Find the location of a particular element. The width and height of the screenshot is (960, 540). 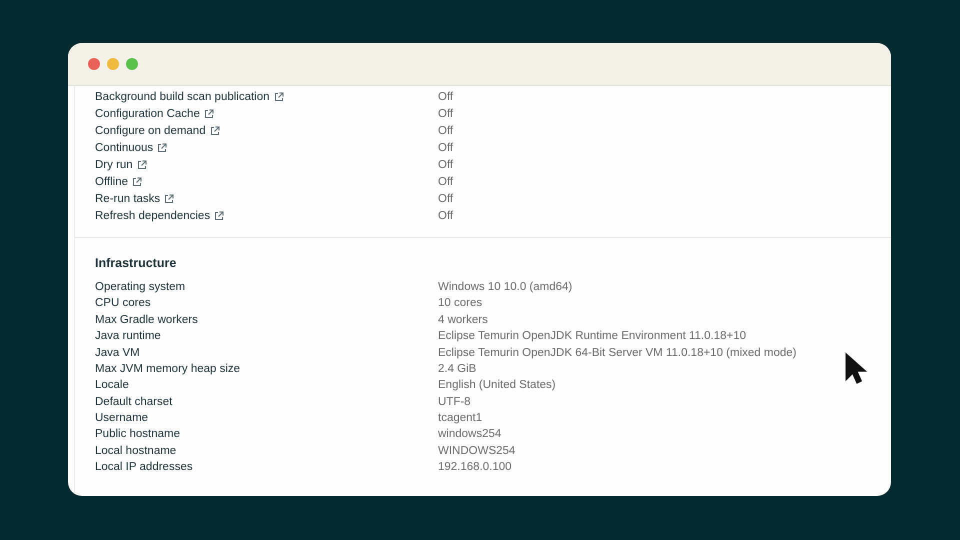

property-label: Java VM is located at coordinates (117, 352).